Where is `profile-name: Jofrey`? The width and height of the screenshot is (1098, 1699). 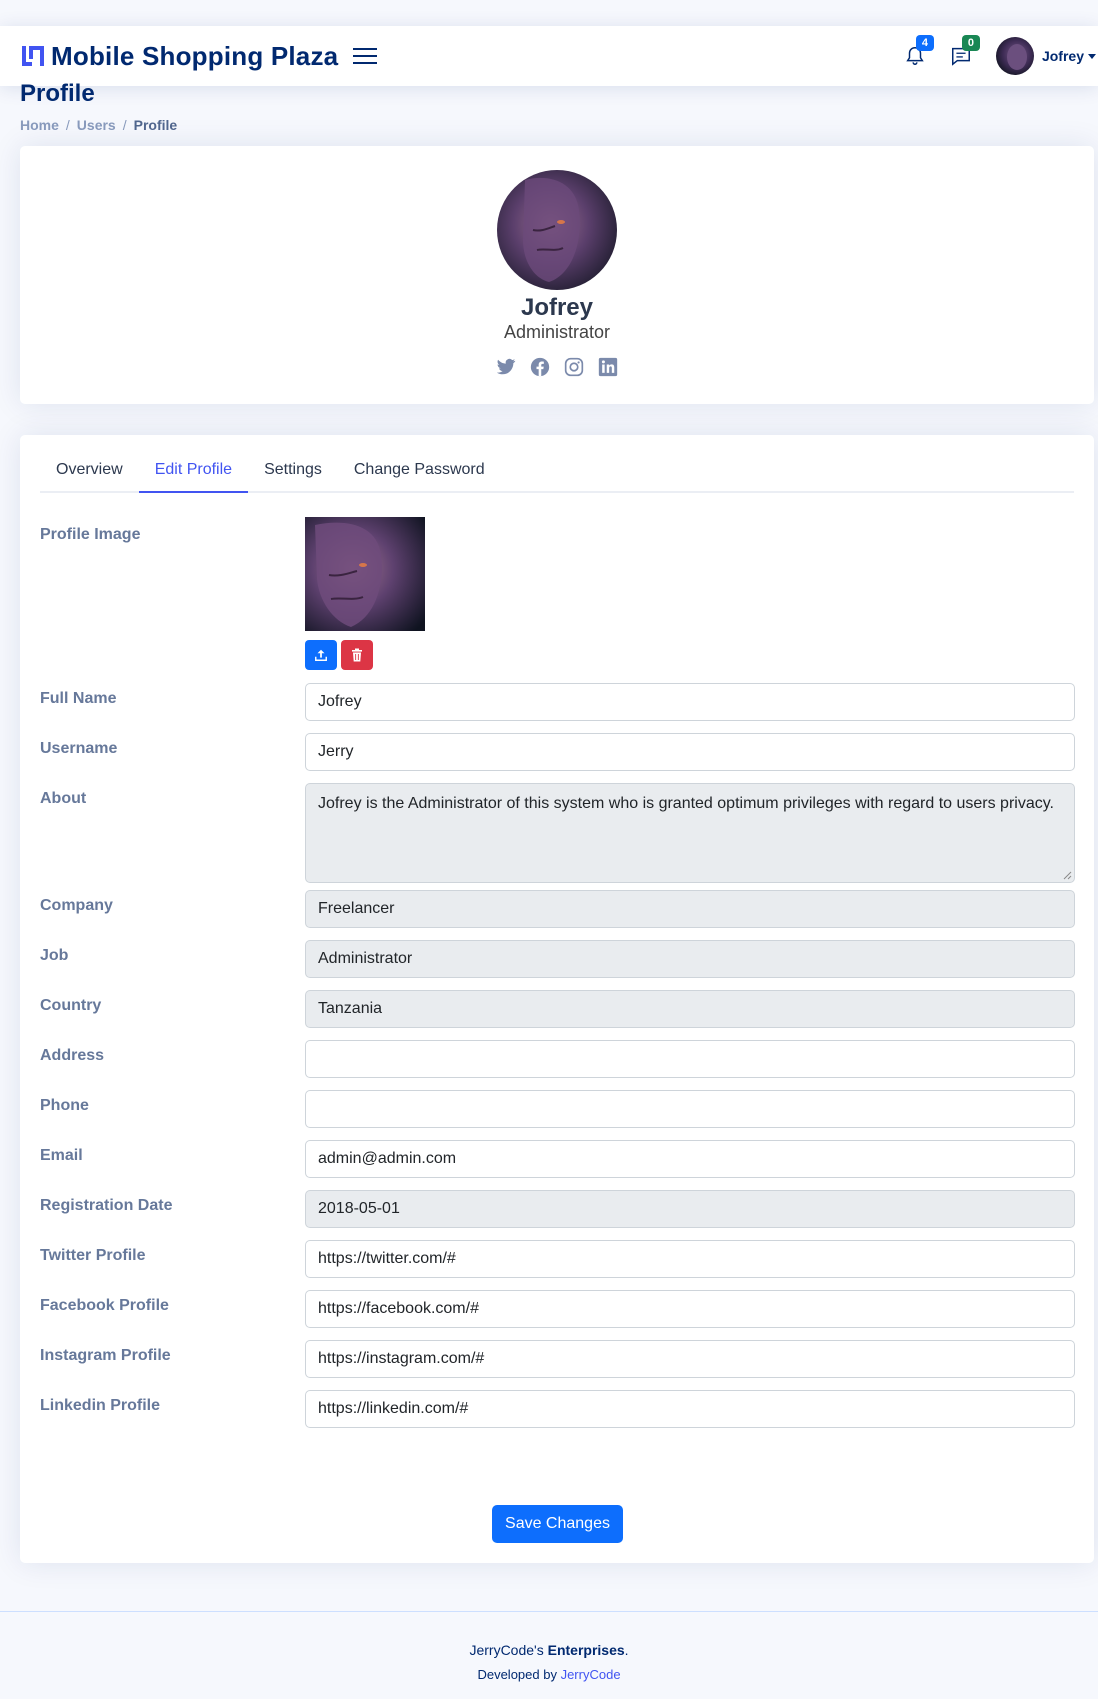
profile-name: Jofrey is located at coordinates (557, 307).